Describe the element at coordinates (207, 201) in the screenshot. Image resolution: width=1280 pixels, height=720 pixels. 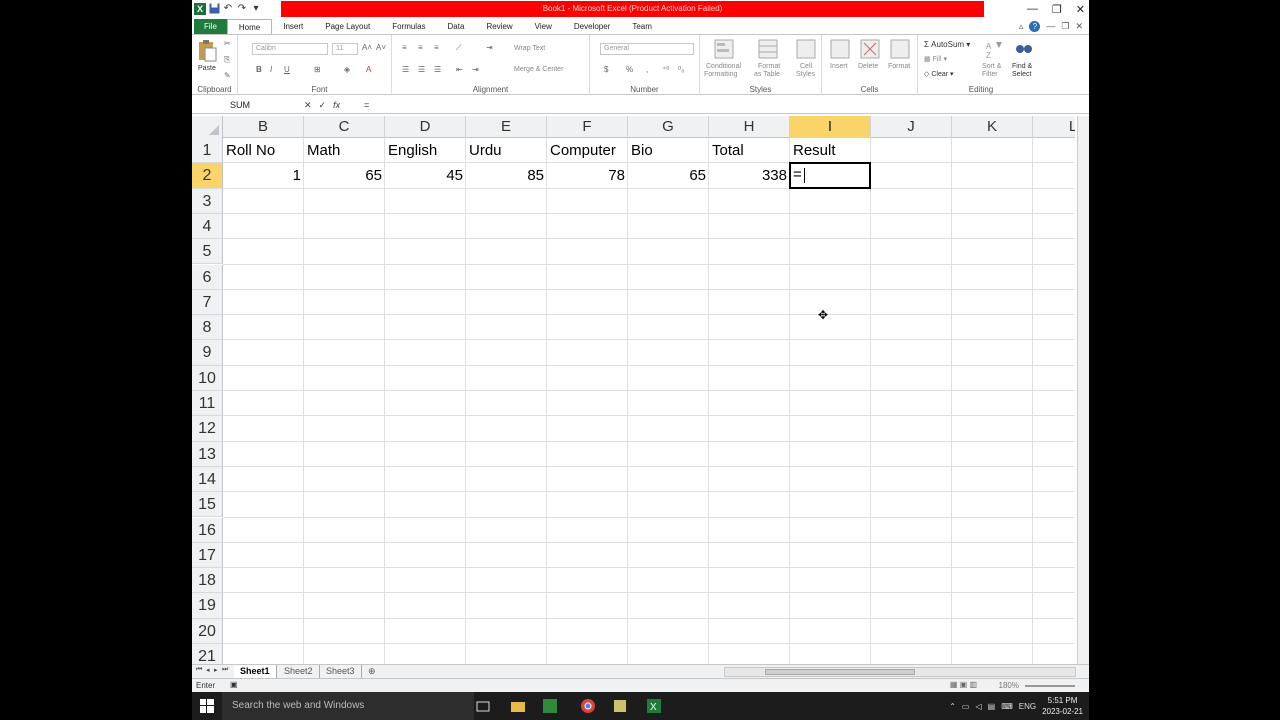
I see `row-header: 3` at that location.